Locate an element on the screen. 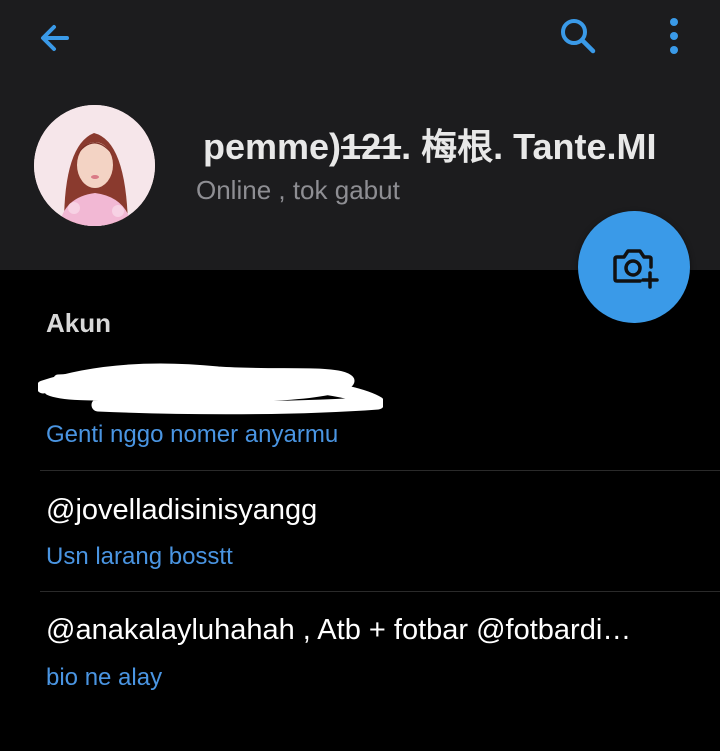  more-options-button is located at coordinates (674, 36).